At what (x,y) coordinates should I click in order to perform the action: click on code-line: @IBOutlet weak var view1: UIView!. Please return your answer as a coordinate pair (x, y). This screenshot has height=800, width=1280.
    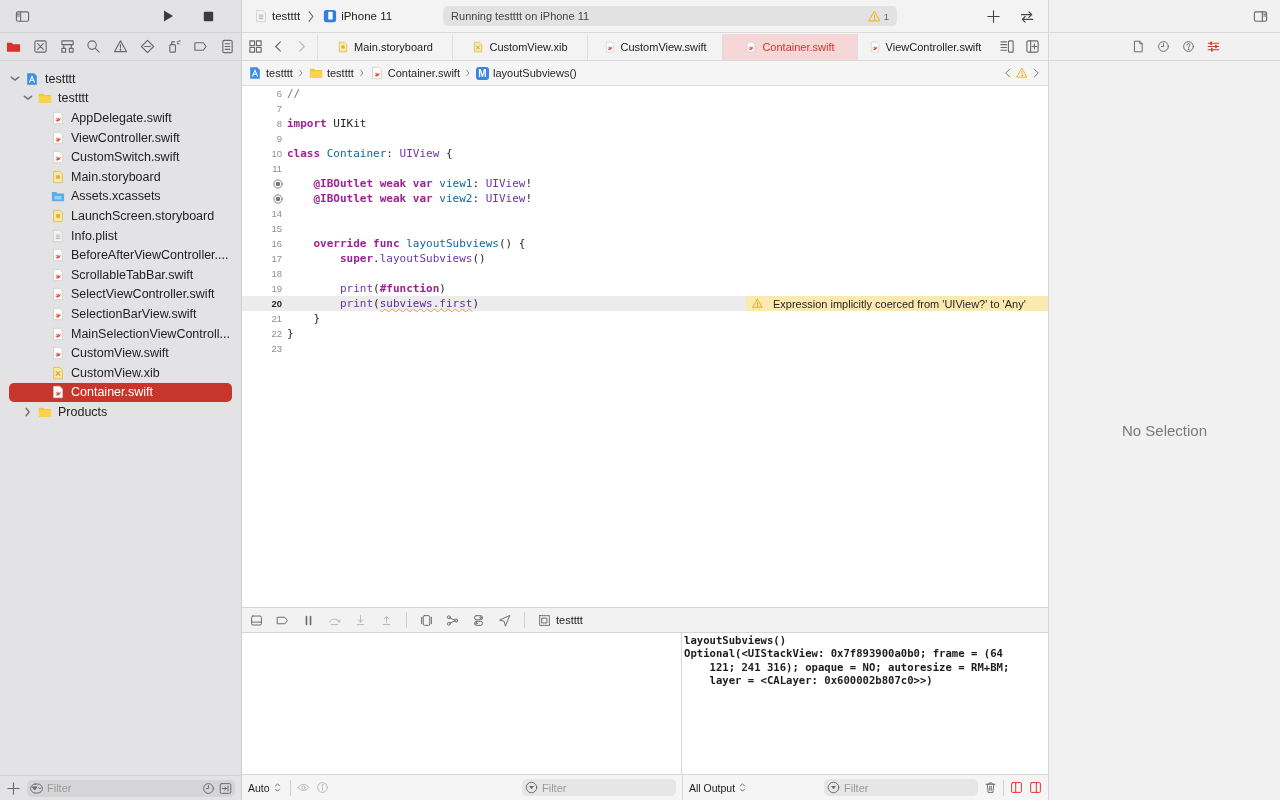
    Looking at the image, I should click on (422, 183).